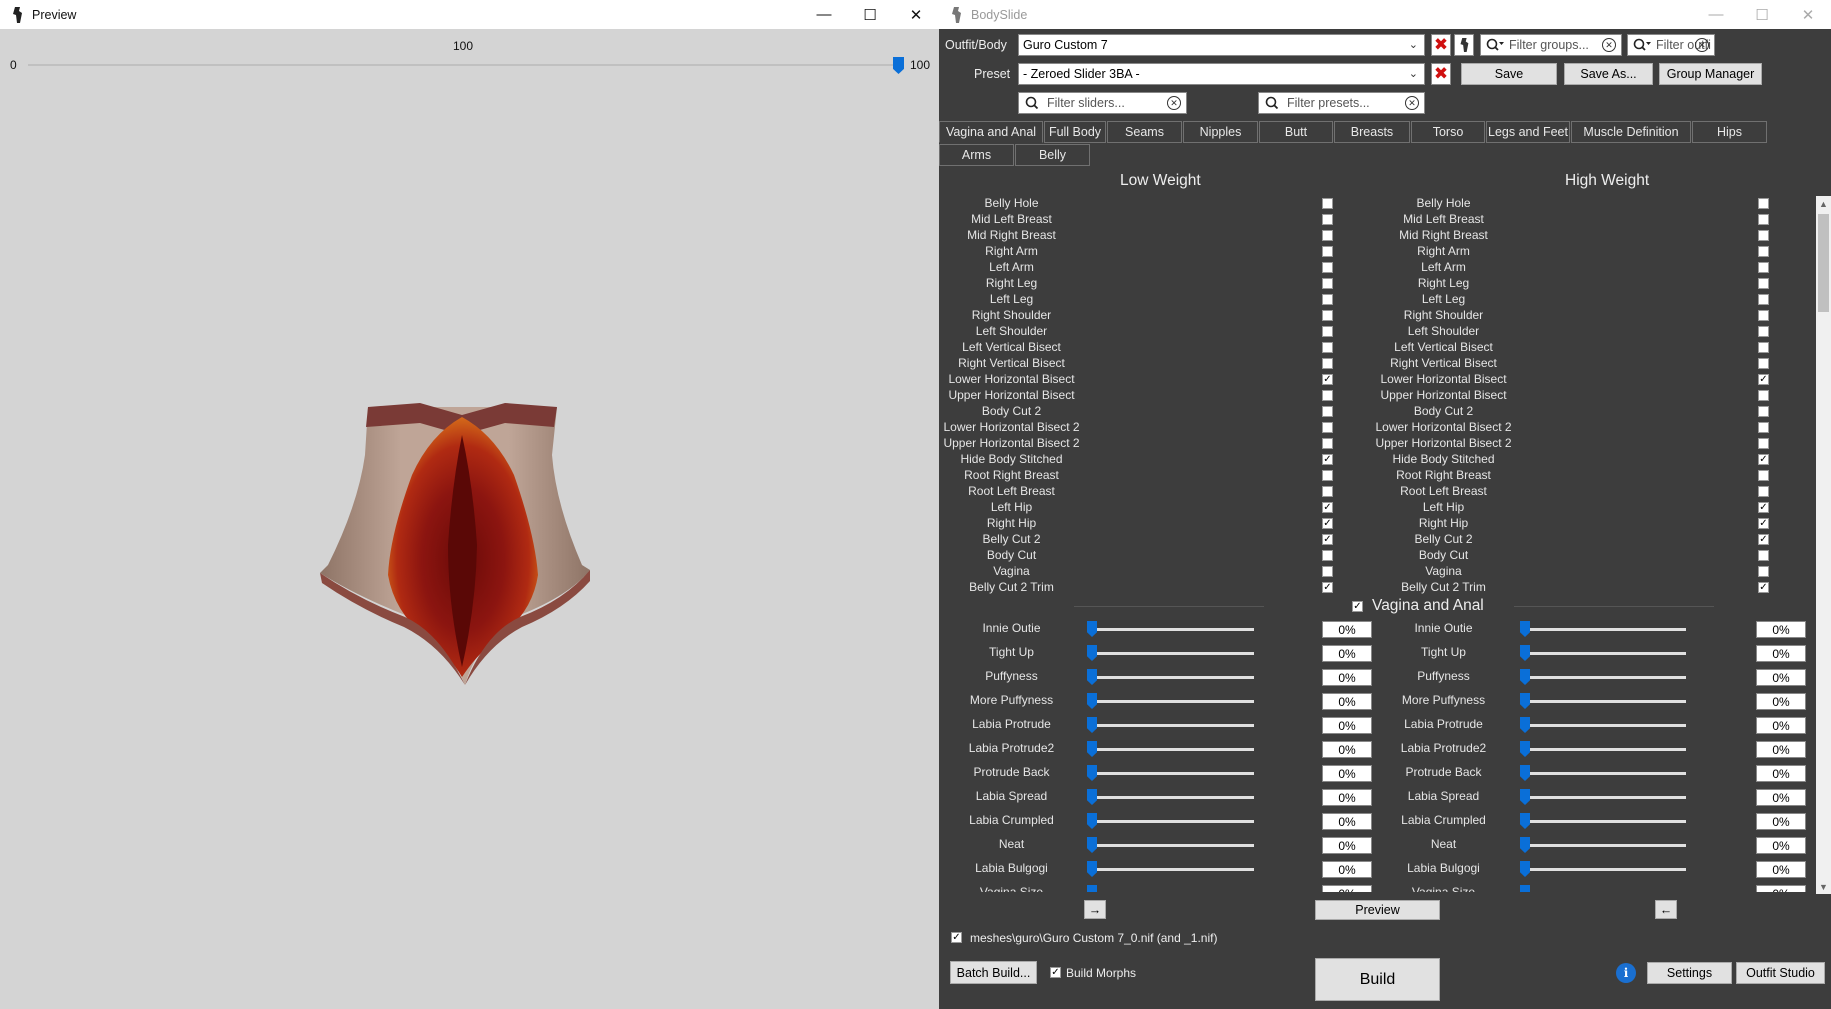 Image resolution: width=1831 pixels, height=1009 pixels. What do you see at coordinates (1095, 909) in the screenshot?
I see `copy-low-to-high-button: →` at bounding box center [1095, 909].